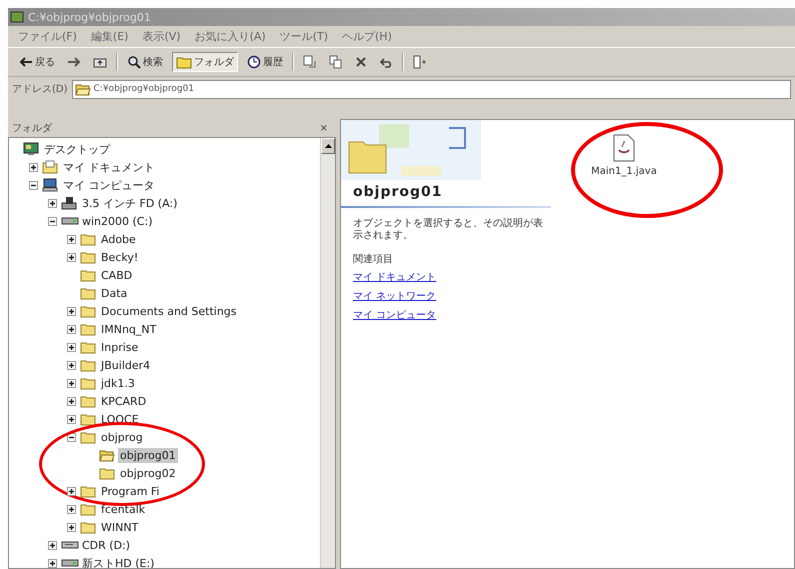 This screenshot has width=795, height=569. Describe the element at coordinates (123, 401) in the screenshot. I see `tree-item: KPCARD` at that location.